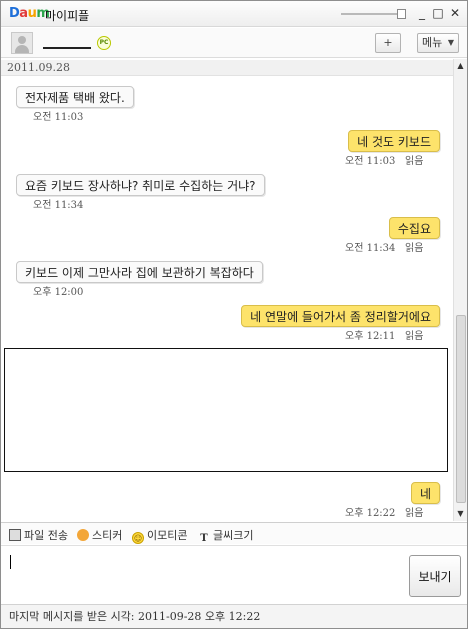  Describe the element at coordinates (460, 514) in the screenshot. I see `scroll-down-icon: ▼` at that location.